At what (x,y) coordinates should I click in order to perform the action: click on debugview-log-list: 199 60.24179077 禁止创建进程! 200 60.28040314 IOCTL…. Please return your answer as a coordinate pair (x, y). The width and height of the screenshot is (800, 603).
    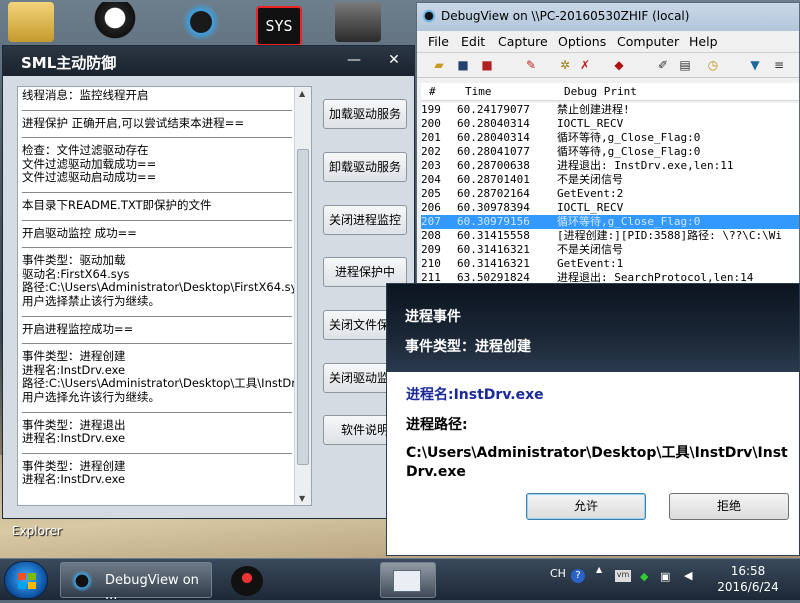
    Looking at the image, I should click on (610, 196).